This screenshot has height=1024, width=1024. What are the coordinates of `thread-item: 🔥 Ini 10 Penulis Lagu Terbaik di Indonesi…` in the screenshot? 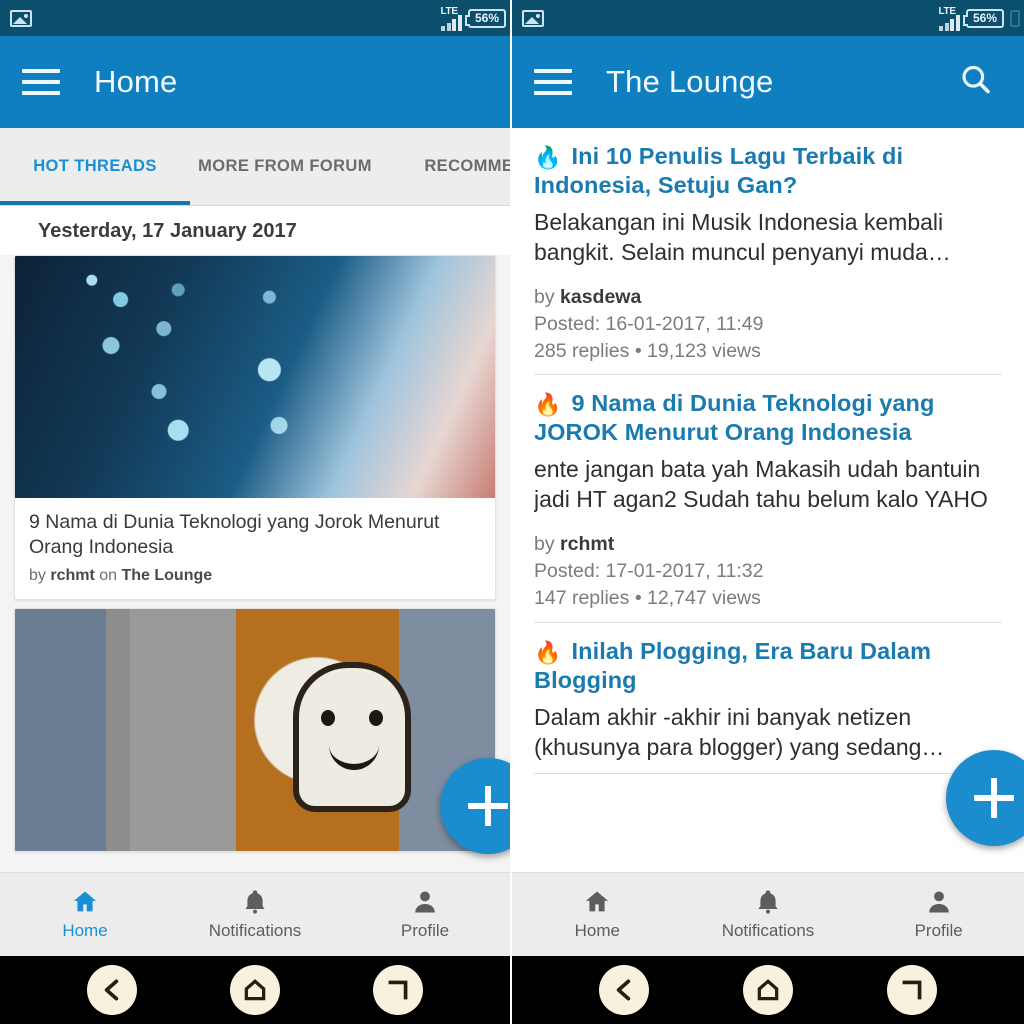 It's located at (768, 252).